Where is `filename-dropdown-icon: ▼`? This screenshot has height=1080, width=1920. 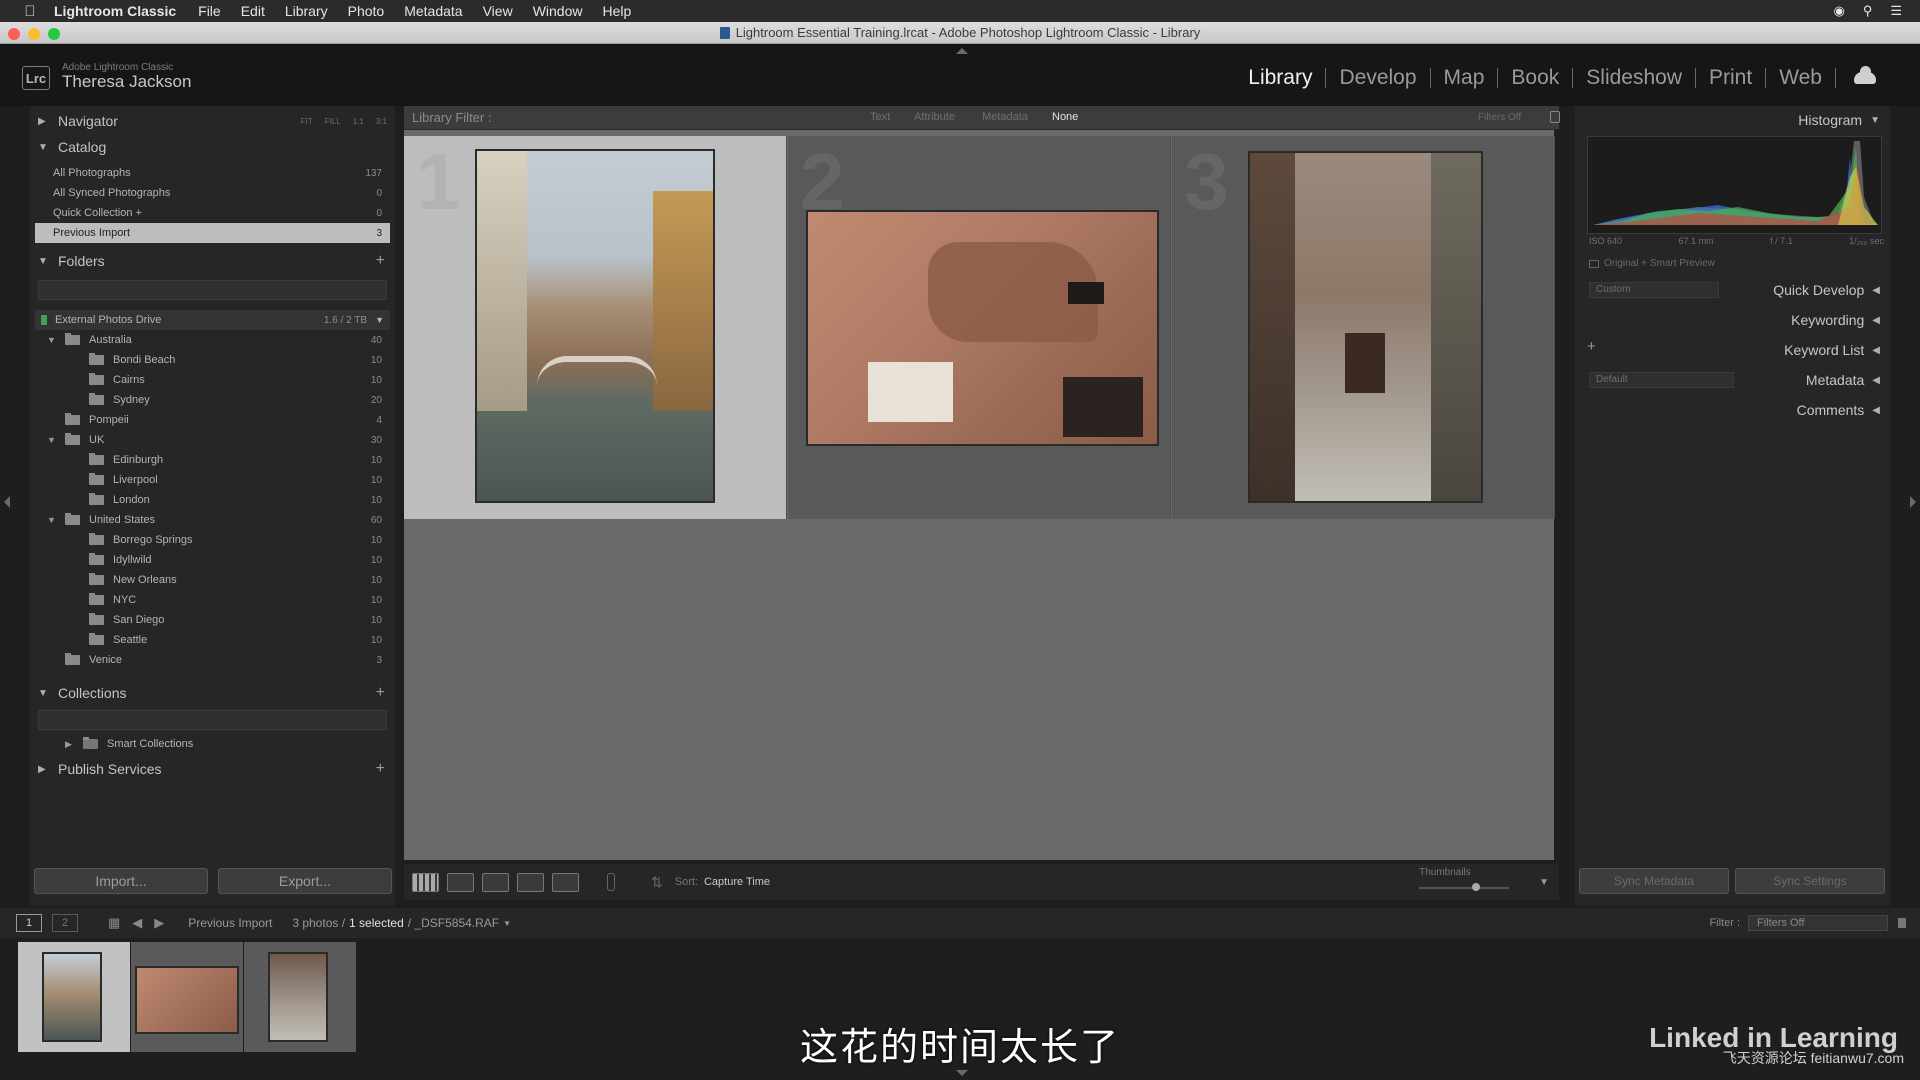
filename-dropdown-icon: ▼ is located at coordinates (507, 923).